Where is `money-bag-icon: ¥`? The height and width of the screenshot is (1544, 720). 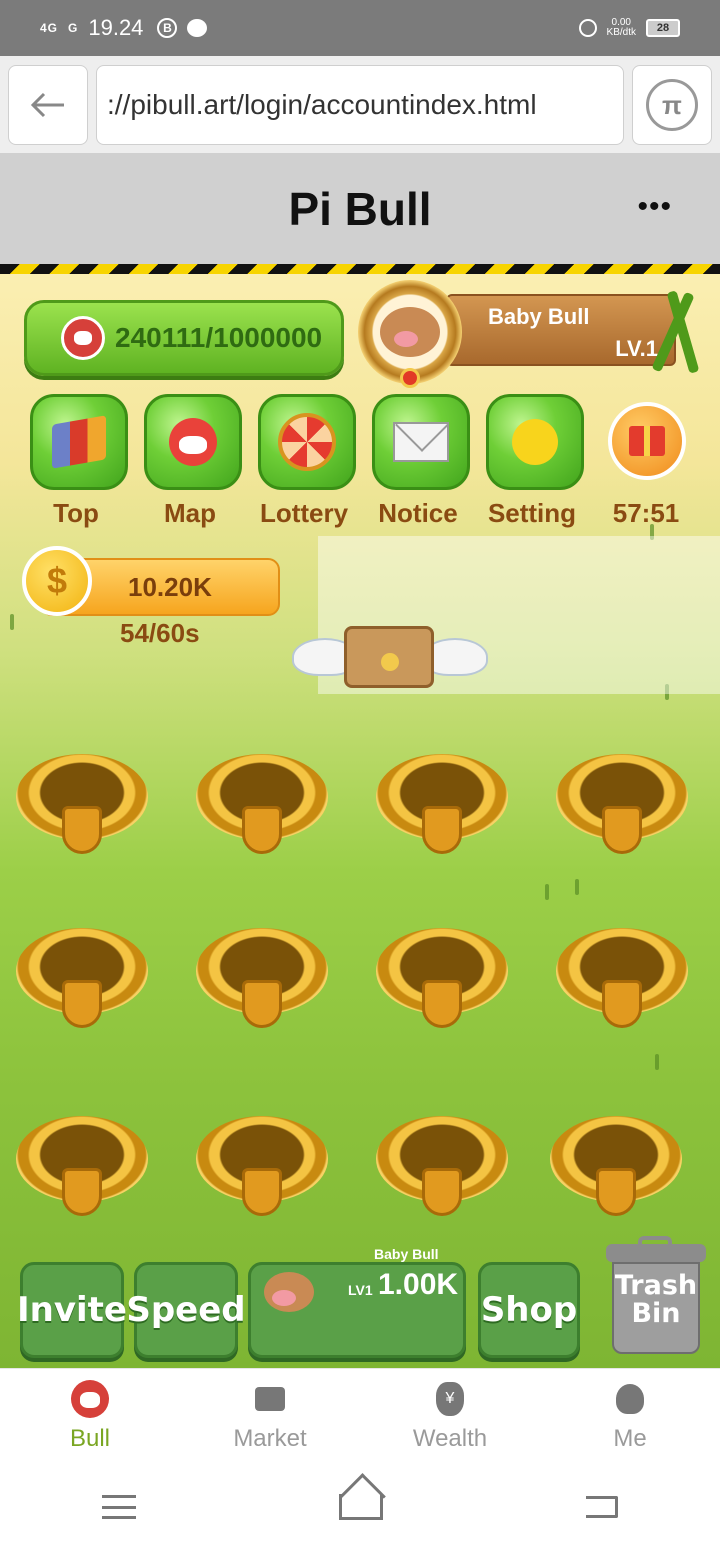 money-bag-icon: ¥ is located at coordinates (450, 1399).